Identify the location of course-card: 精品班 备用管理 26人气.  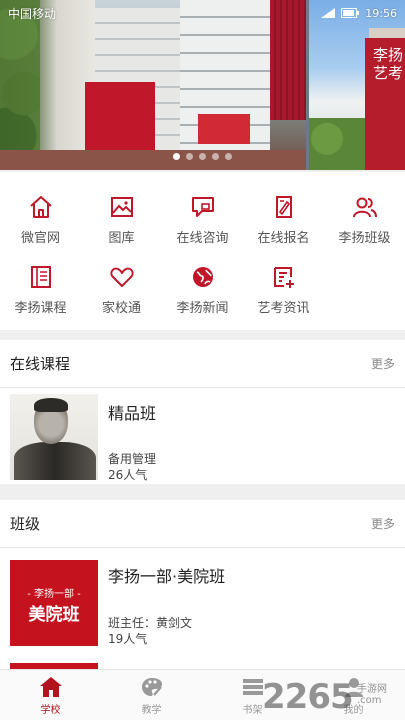
(202, 436).